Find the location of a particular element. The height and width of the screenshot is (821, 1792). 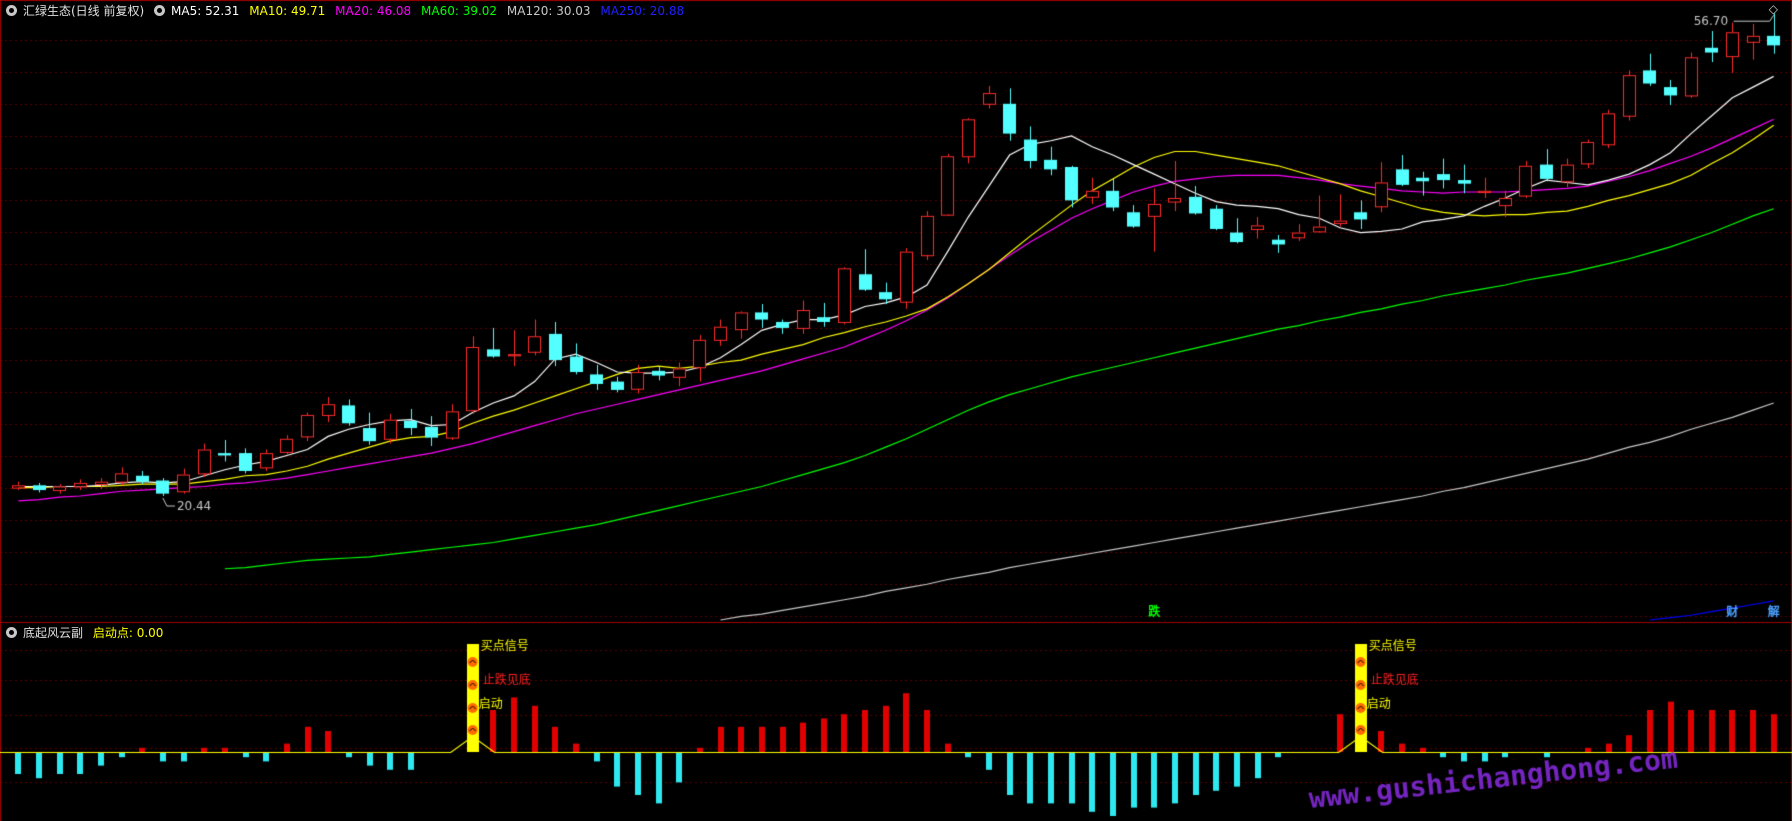

diamond-icon: ◇ is located at coordinates (1773, 9).